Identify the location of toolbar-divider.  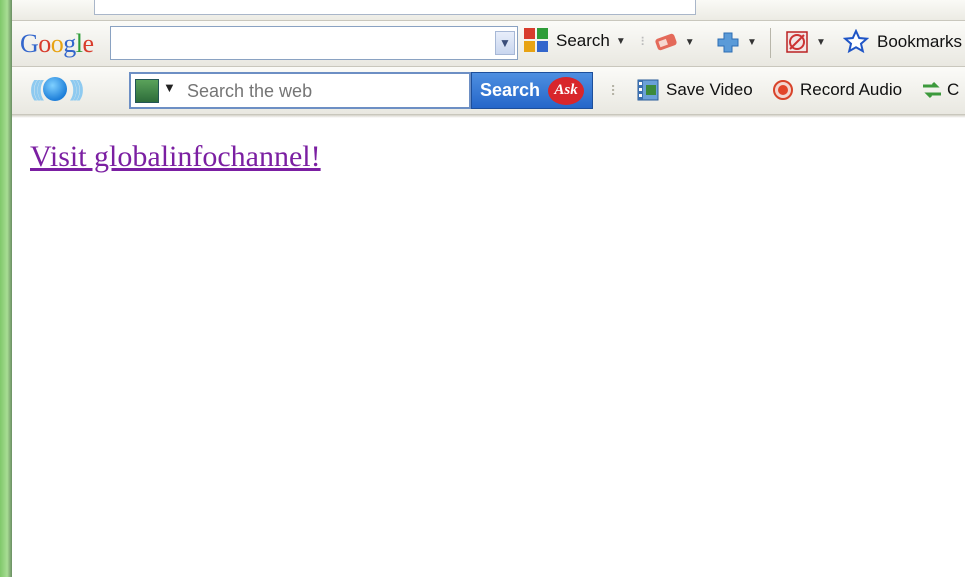
(770, 43).